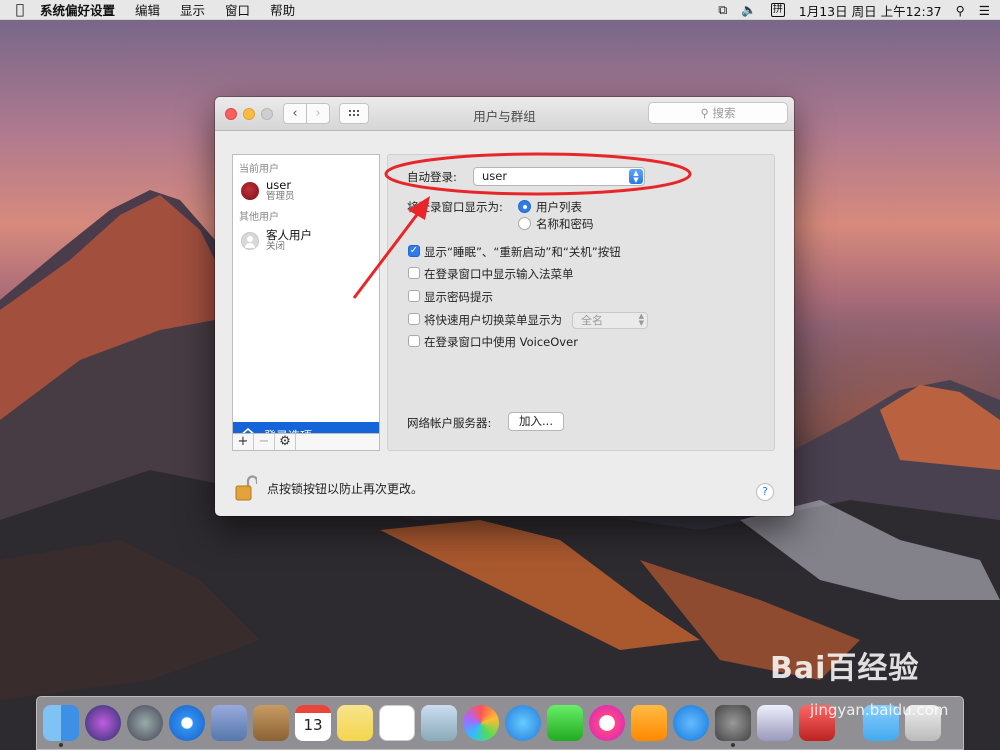 The height and width of the screenshot is (750, 1000). What do you see at coordinates (481, 723) in the screenshot?
I see `photos-icon` at bounding box center [481, 723].